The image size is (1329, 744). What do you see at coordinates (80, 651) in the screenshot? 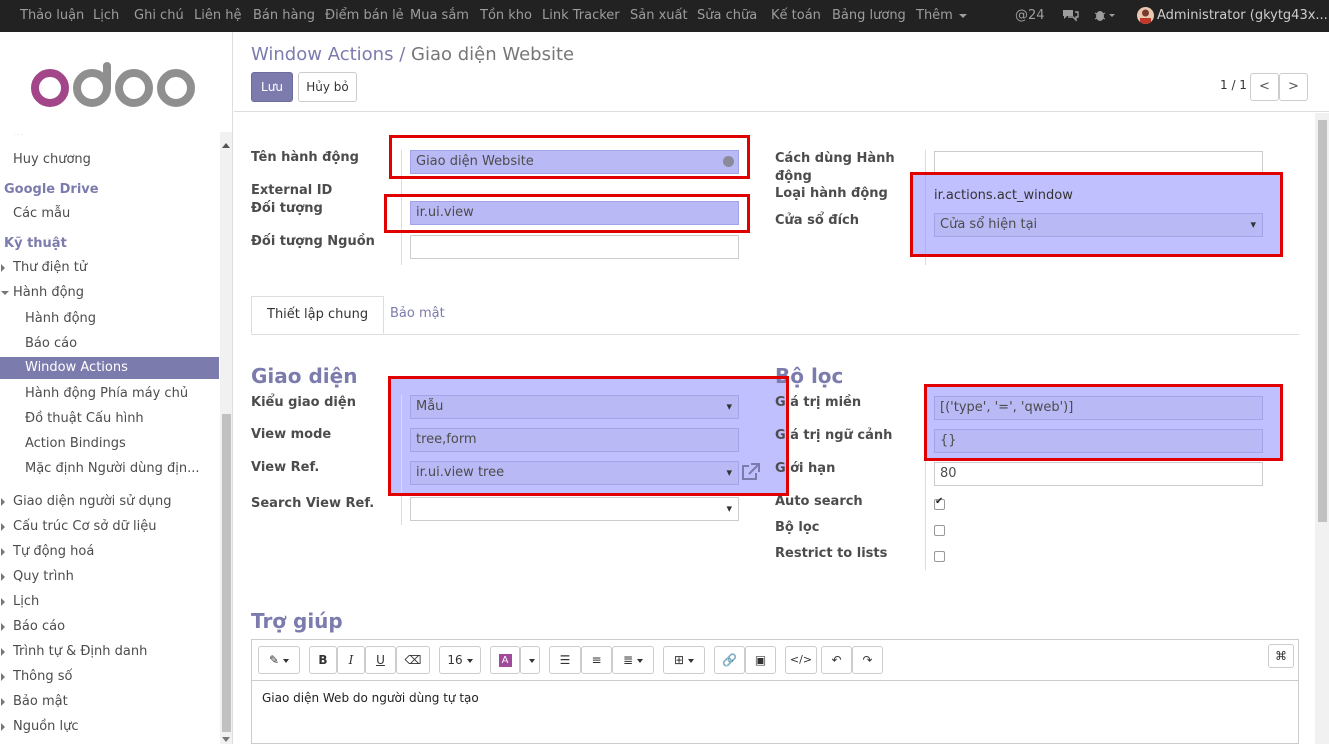
I see `sidebar-item-sequences: Trình tự & Định danh` at bounding box center [80, 651].